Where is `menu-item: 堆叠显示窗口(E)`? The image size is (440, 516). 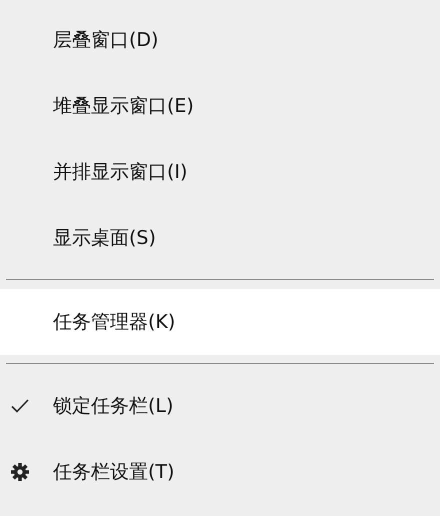 menu-item: 堆叠显示窗口(E) is located at coordinates (220, 106).